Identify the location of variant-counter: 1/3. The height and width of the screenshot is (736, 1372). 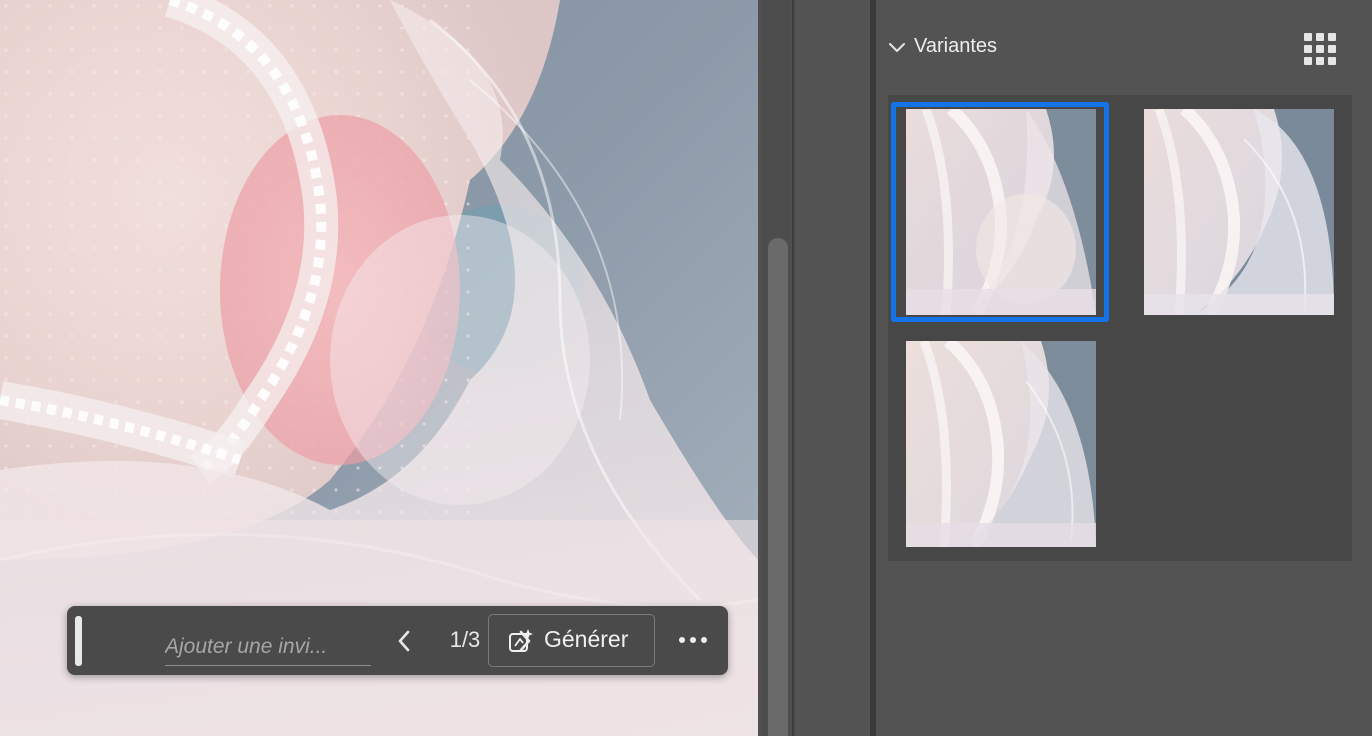
(465, 639).